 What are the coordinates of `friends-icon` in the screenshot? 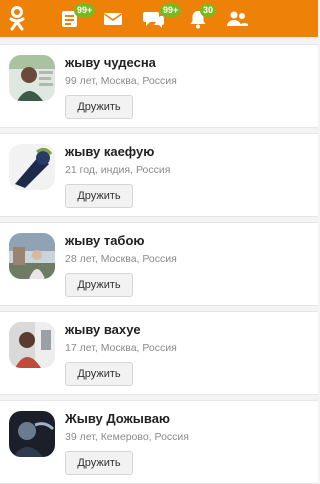 It's located at (237, 18).